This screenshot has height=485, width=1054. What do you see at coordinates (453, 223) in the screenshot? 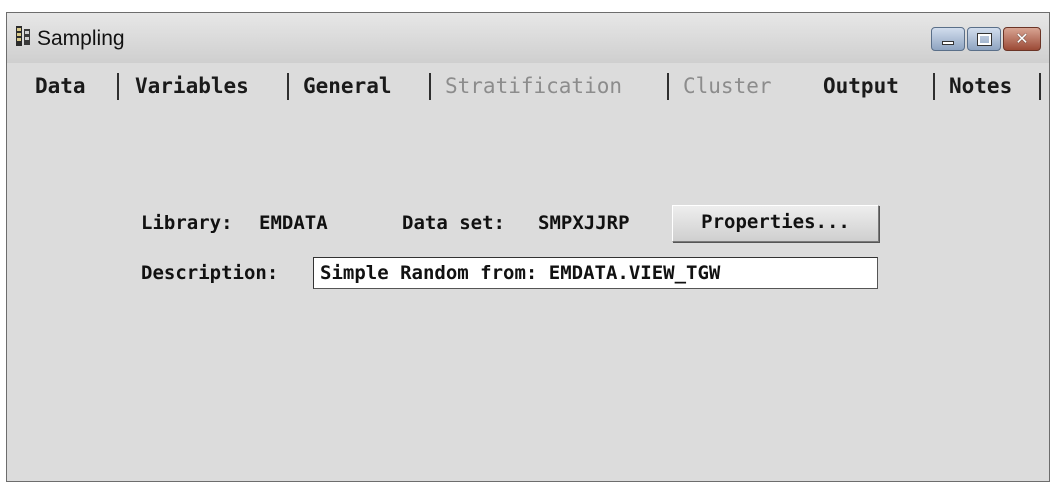
I see `dataset-label: Data set:` at bounding box center [453, 223].